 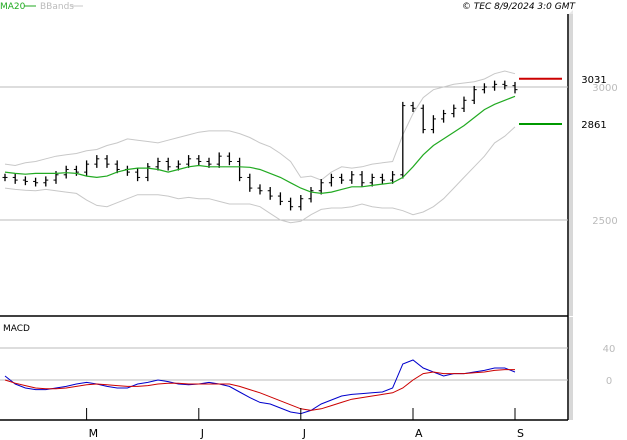 What do you see at coordinates (305, 424) in the screenshot?
I see `x-axis-ticks: MJJAS` at bounding box center [305, 424].